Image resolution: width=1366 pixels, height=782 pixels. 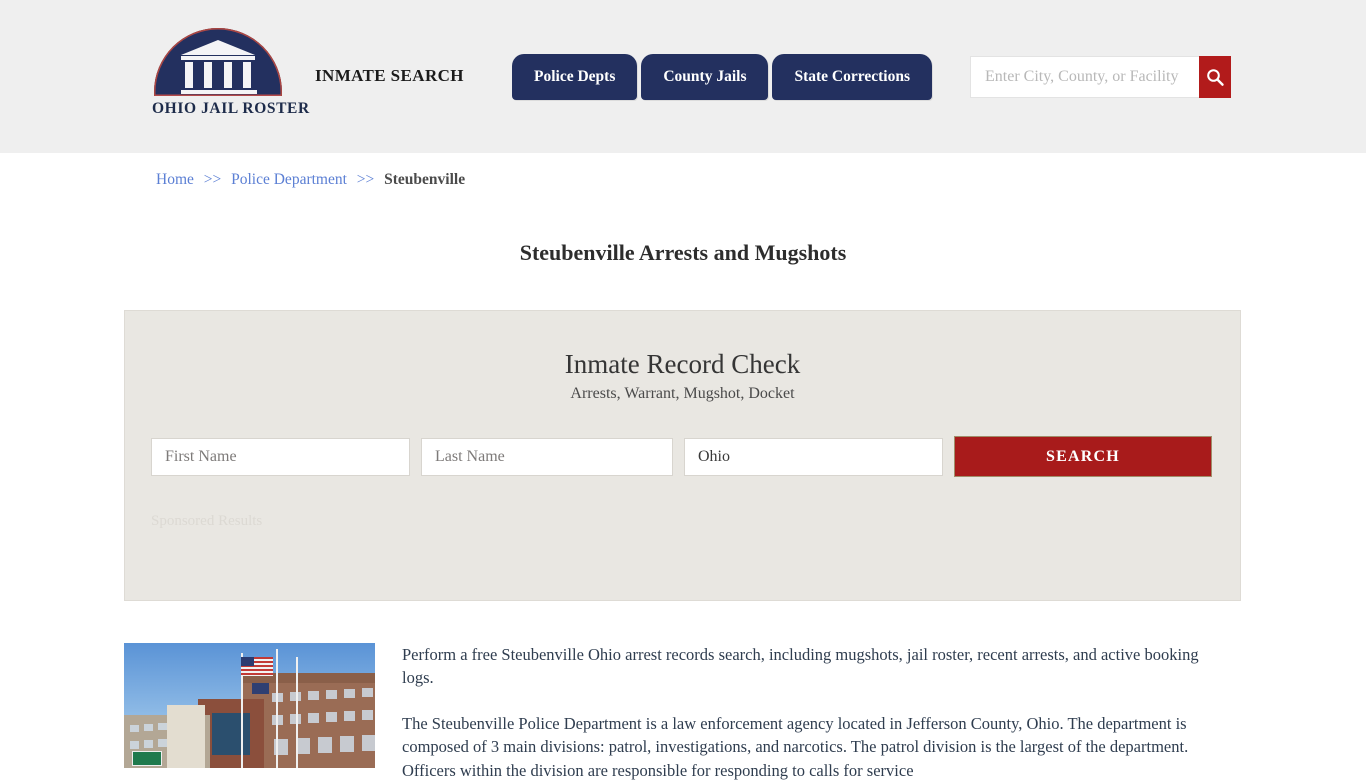 What do you see at coordinates (1083, 456) in the screenshot?
I see `search-button: SEARCH` at bounding box center [1083, 456].